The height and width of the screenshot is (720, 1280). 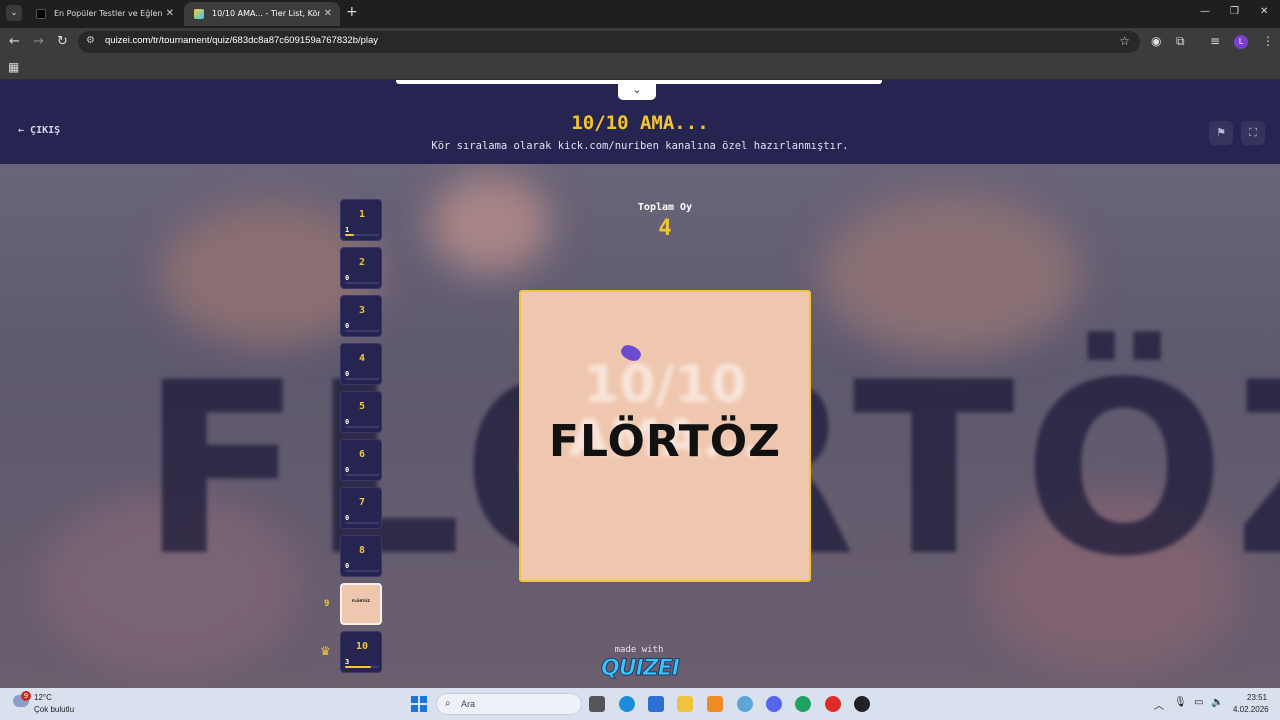 I want to click on slot-rank-number: 4, so click(x=362, y=358).